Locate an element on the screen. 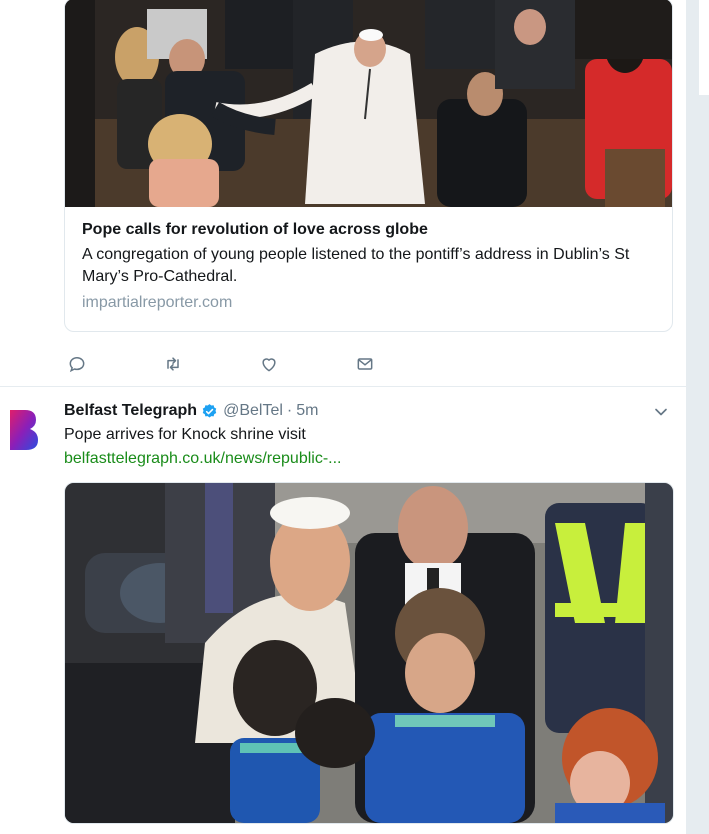  retweet-button is located at coordinates (173, 364).